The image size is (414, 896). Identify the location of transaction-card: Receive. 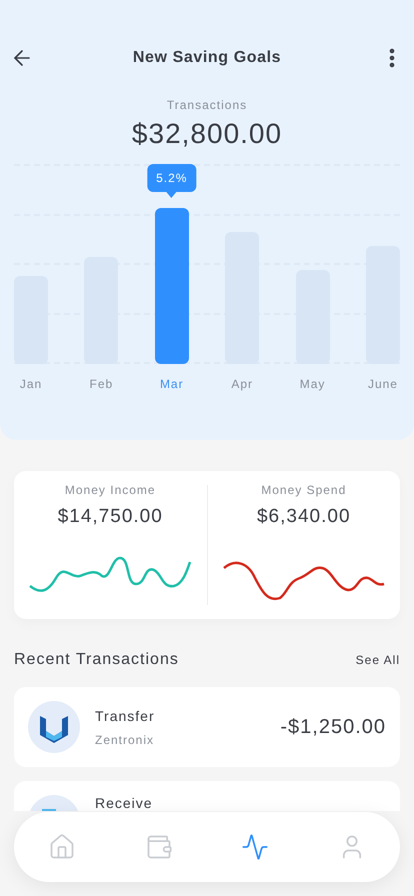
(207, 796).